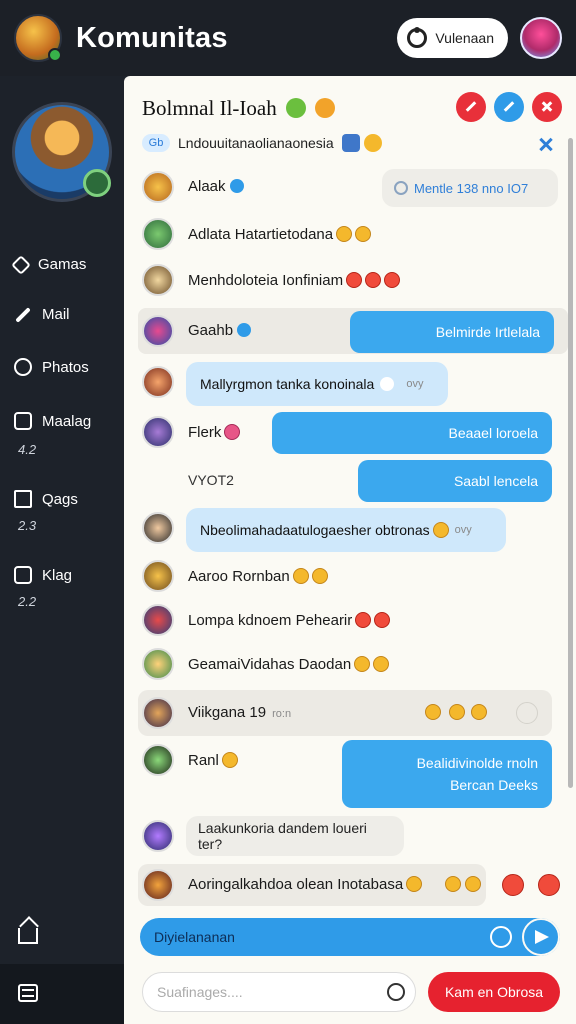 This screenshot has height=1024, width=576. What do you see at coordinates (28, 936) in the screenshot?
I see `home-icon` at bounding box center [28, 936].